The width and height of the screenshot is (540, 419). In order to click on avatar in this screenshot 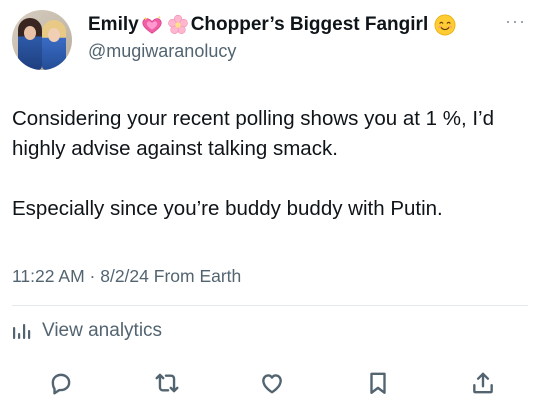, I will do `click(42, 40)`.